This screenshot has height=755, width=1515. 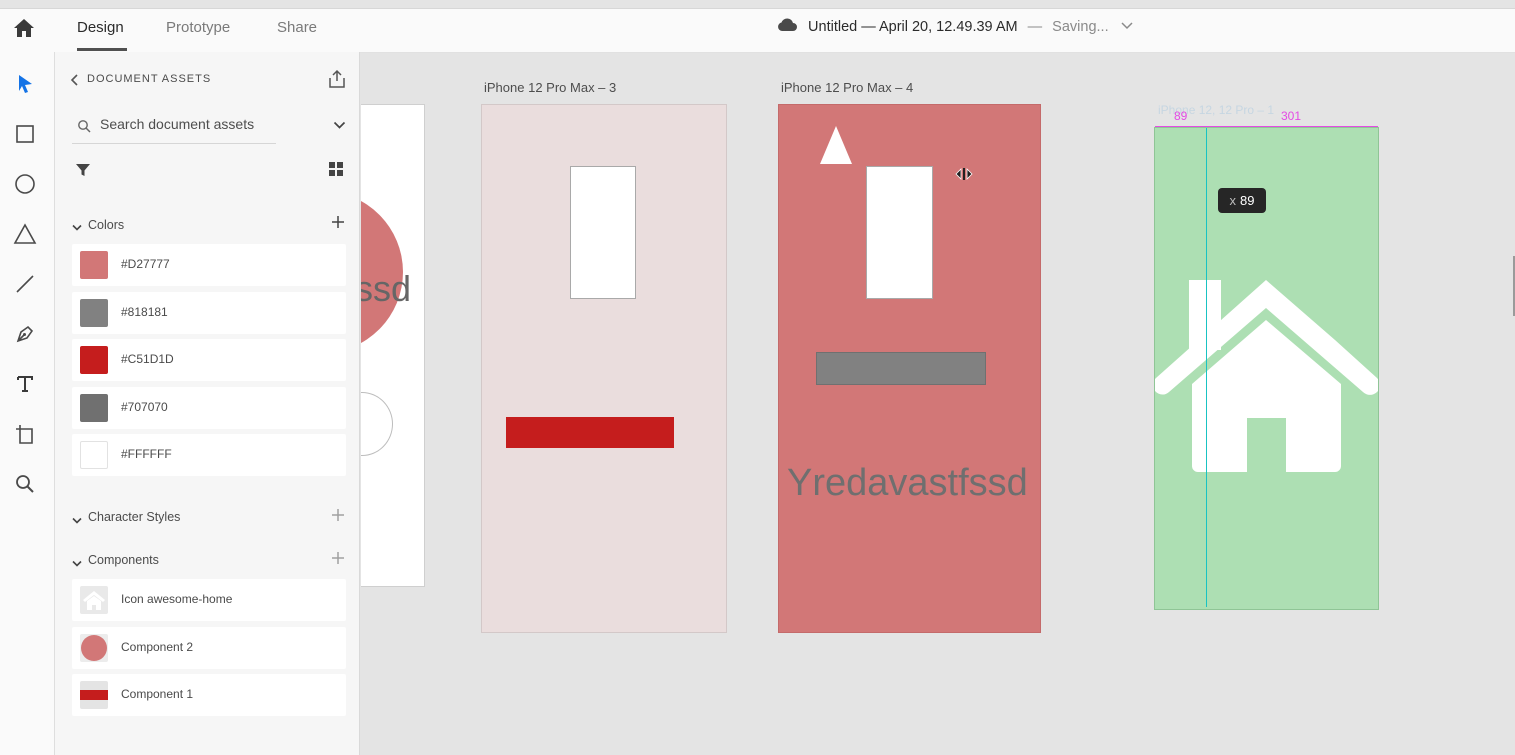 I want to click on ellipse-tool-icon, so click(x=25, y=184).